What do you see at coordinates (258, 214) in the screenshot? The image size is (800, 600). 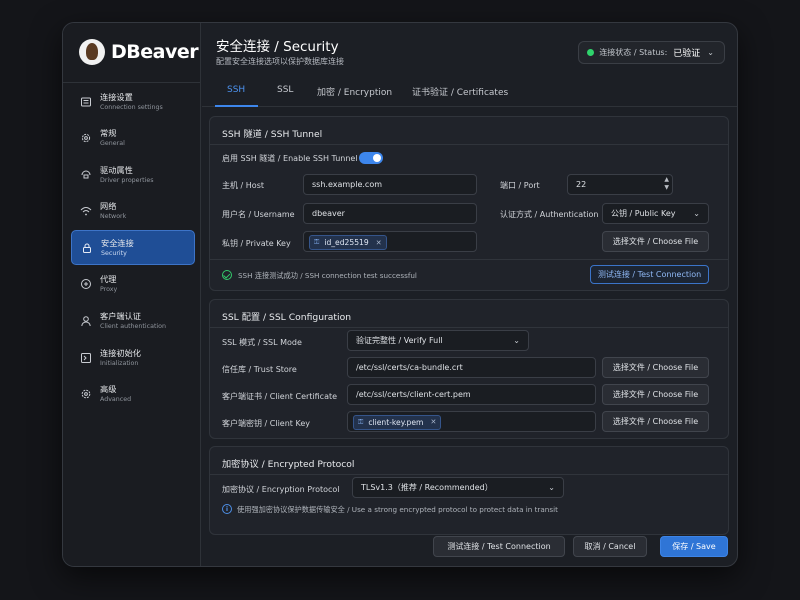 I see `username-label: 用户名 / Username` at bounding box center [258, 214].